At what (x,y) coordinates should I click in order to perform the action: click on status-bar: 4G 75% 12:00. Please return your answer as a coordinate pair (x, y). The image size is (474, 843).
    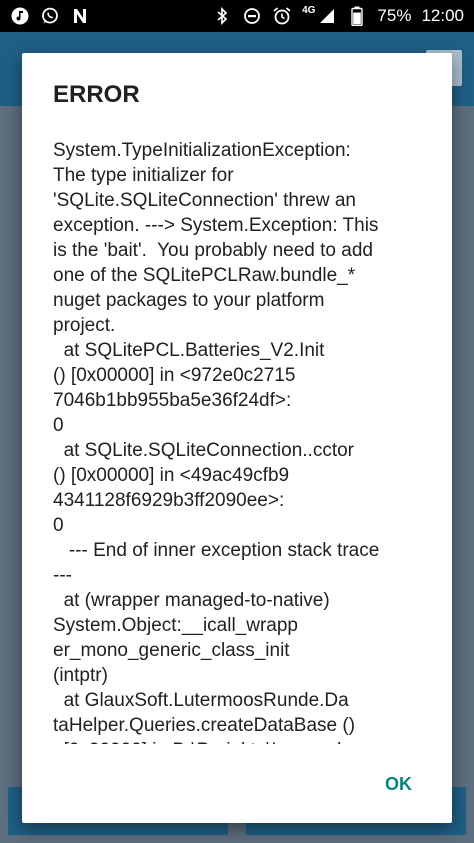
    Looking at the image, I should click on (237, 16).